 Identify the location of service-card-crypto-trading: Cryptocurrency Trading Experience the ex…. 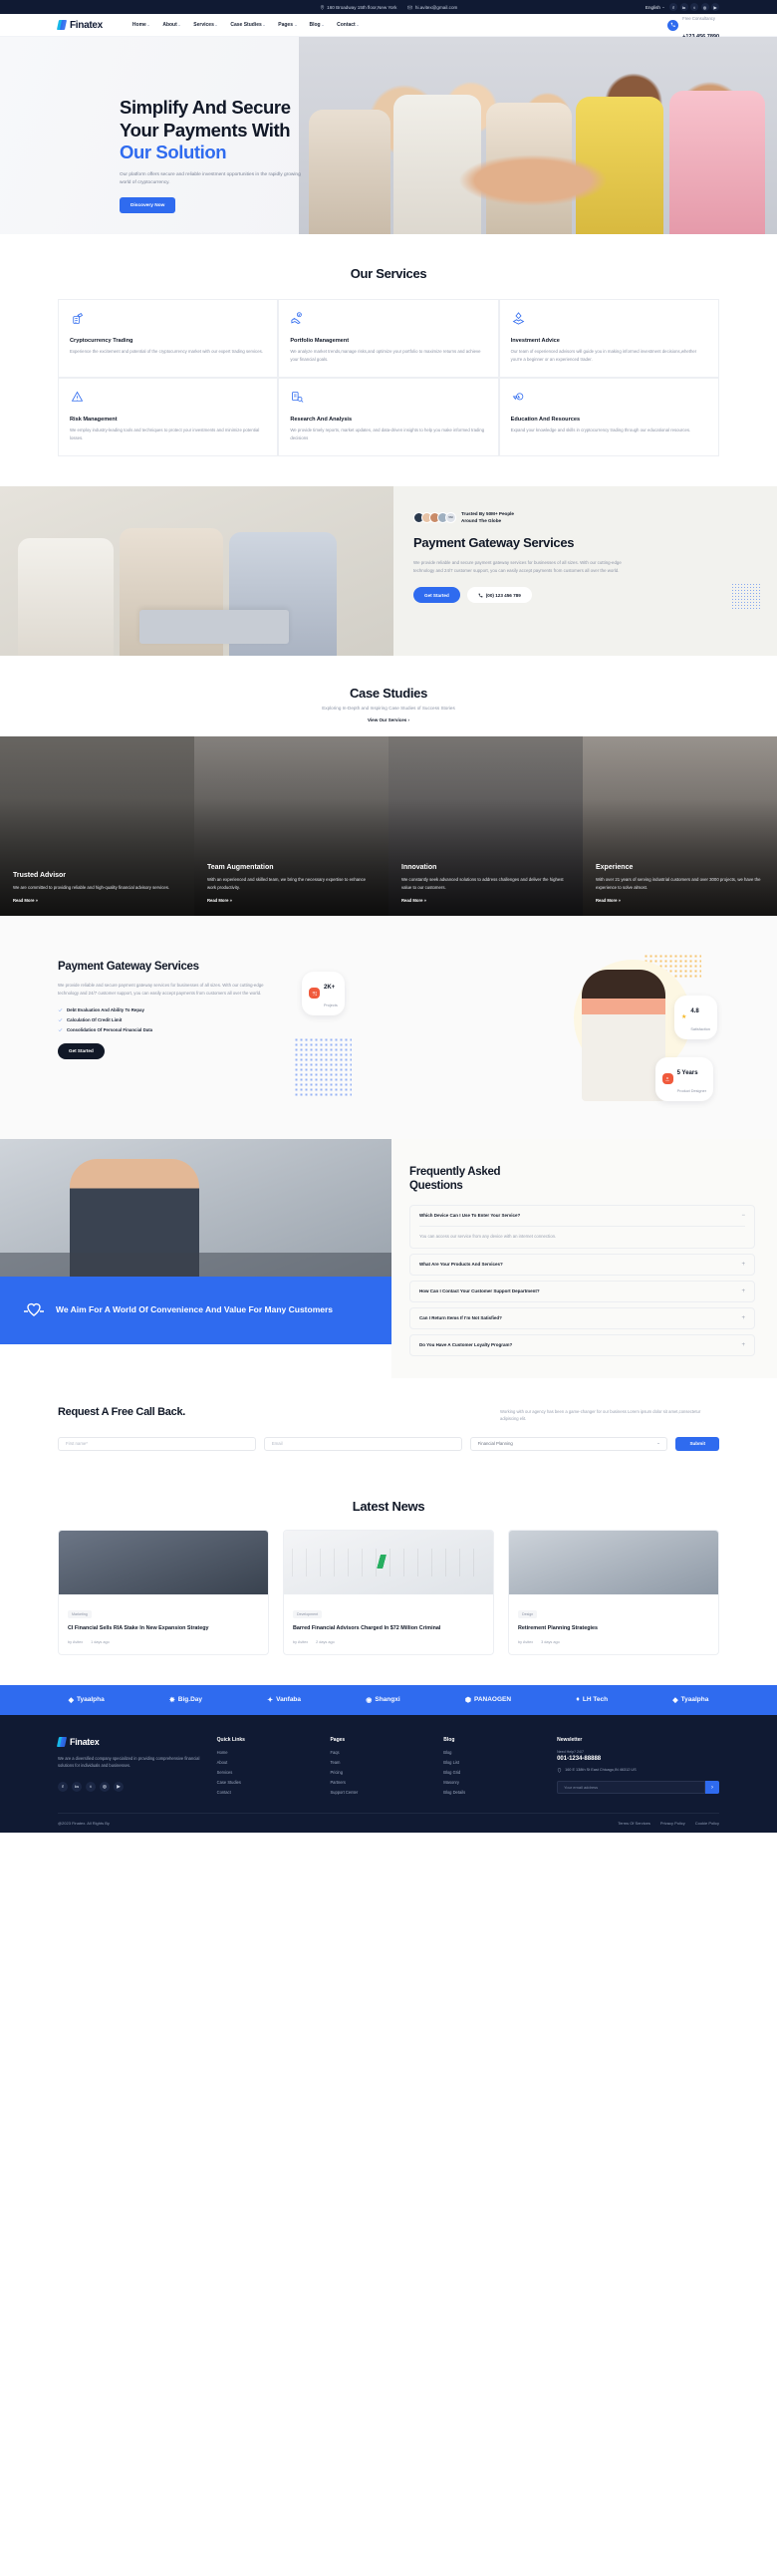
(168, 338).